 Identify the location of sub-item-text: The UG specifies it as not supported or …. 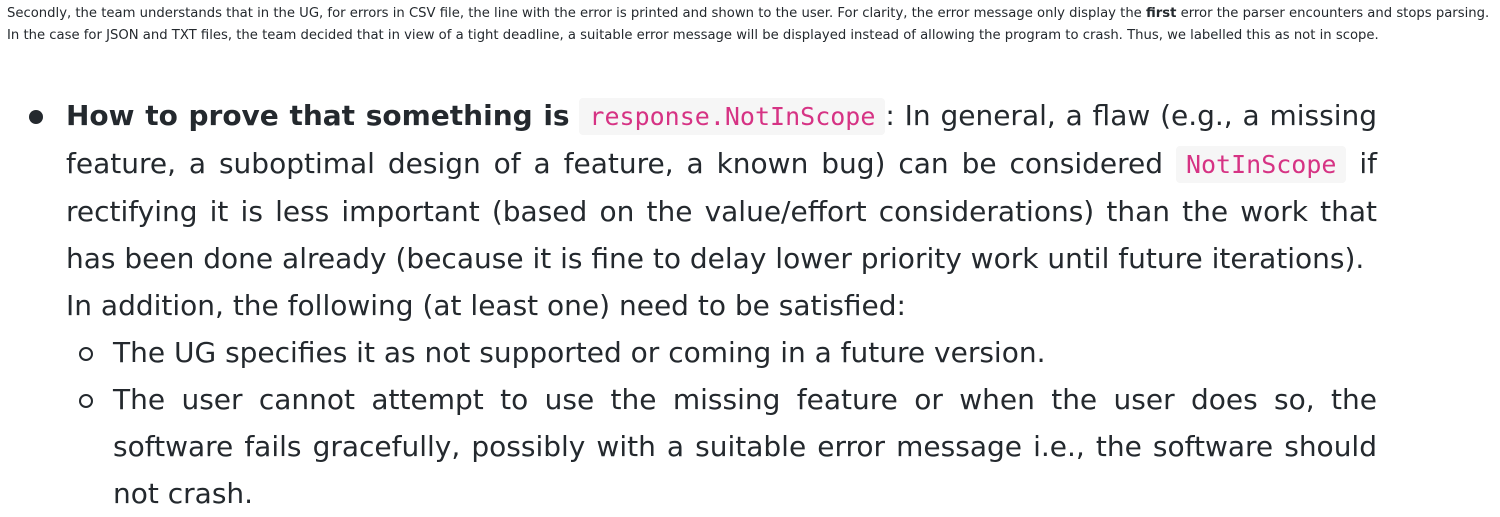
(579, 352).